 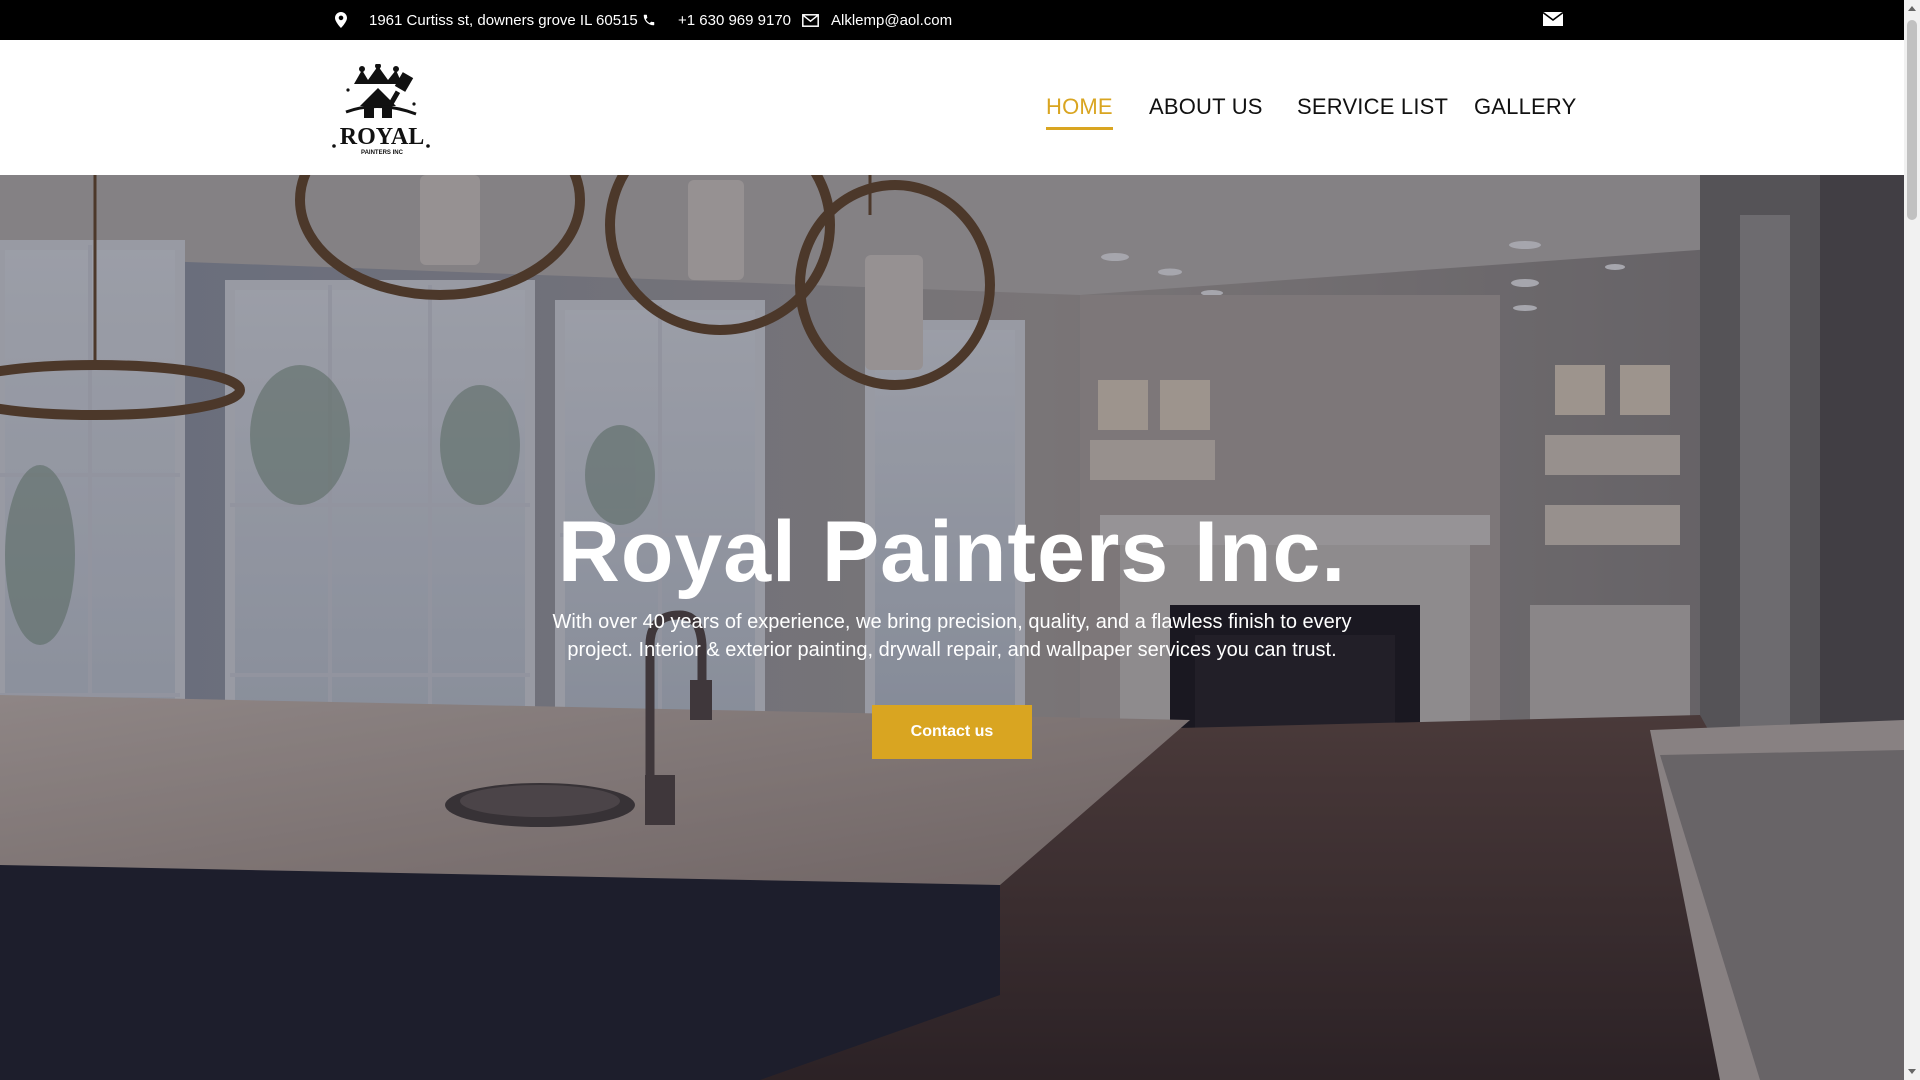 I want to click on phone-text: +1 630 969 9170, so click(x=734, y=20).